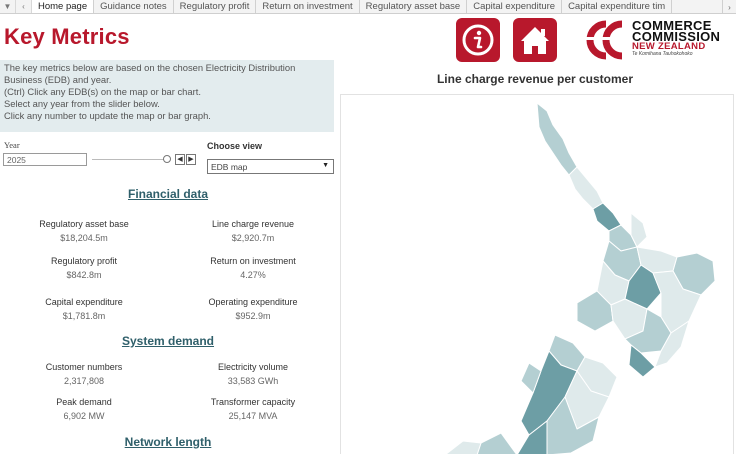 This screenshot has height=454, width=736. What do you see at coordinates (253, 238) in the screenshot?
I see `metric-value: $2,920.7m` at bounding box center [253, 238].